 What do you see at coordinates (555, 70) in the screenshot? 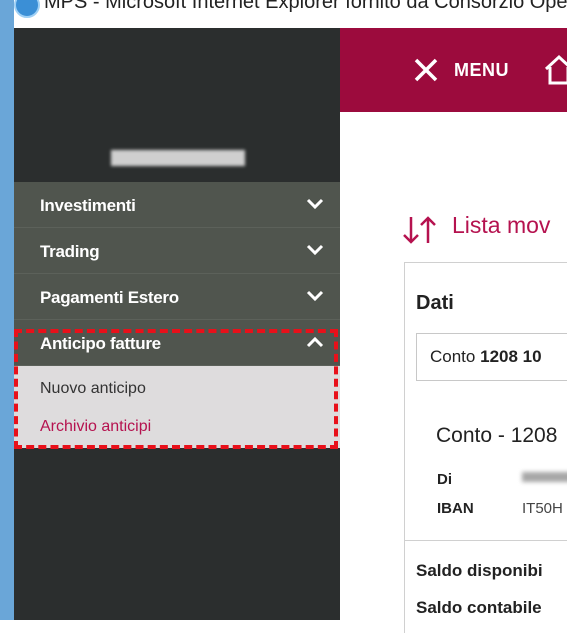
I see `home-icon` at bounding box center [555, 70].